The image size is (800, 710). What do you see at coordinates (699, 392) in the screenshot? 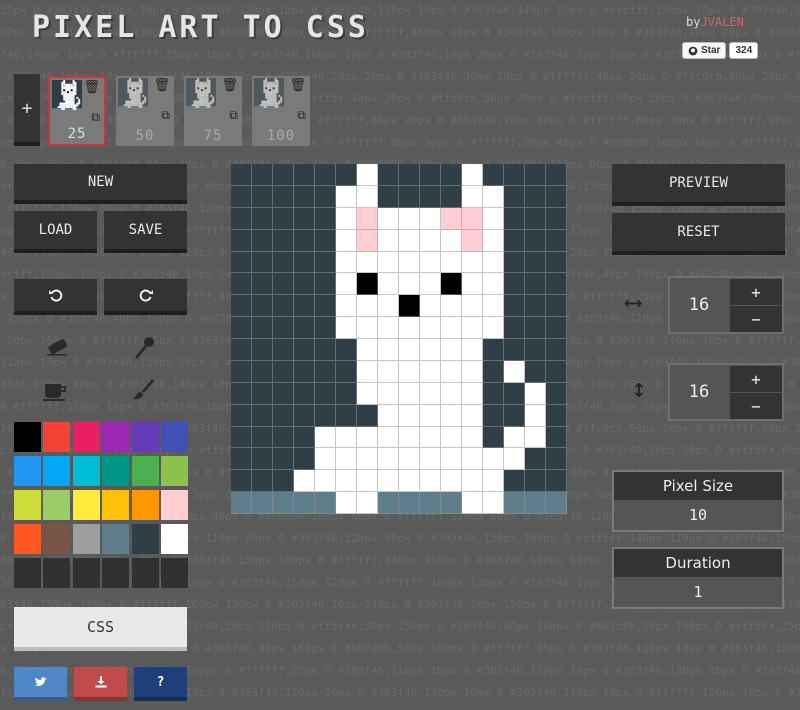
I see `height-value: 16` at bounding box center [699, 392].